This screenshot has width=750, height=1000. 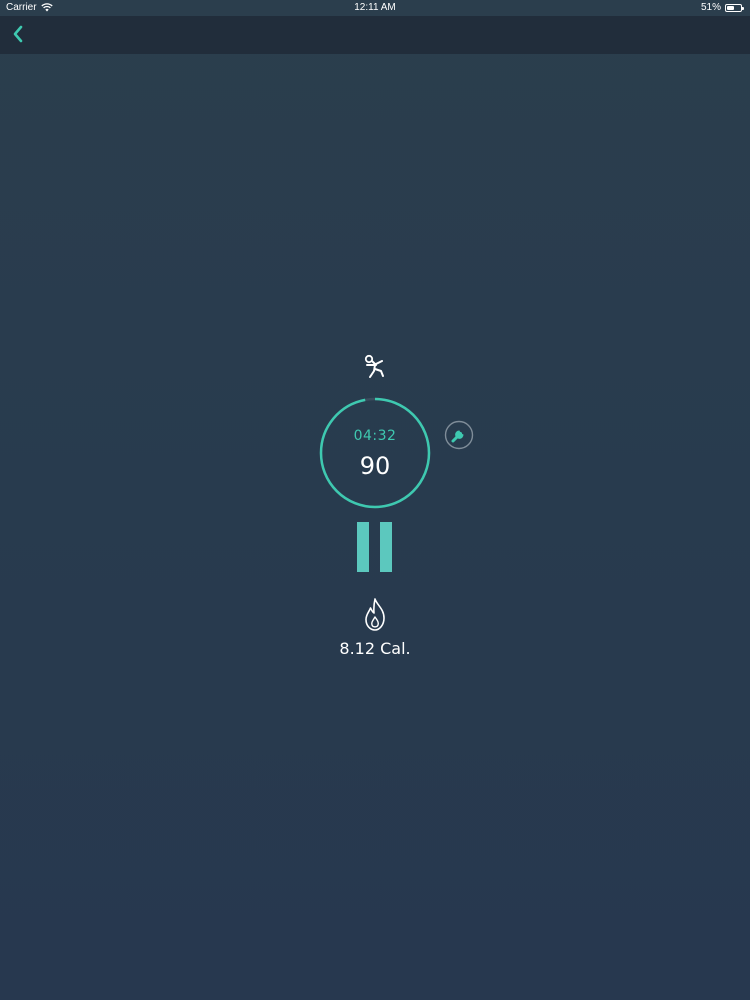 I want to click on status-time: 12:11 AM, so click(x=375, y=7).